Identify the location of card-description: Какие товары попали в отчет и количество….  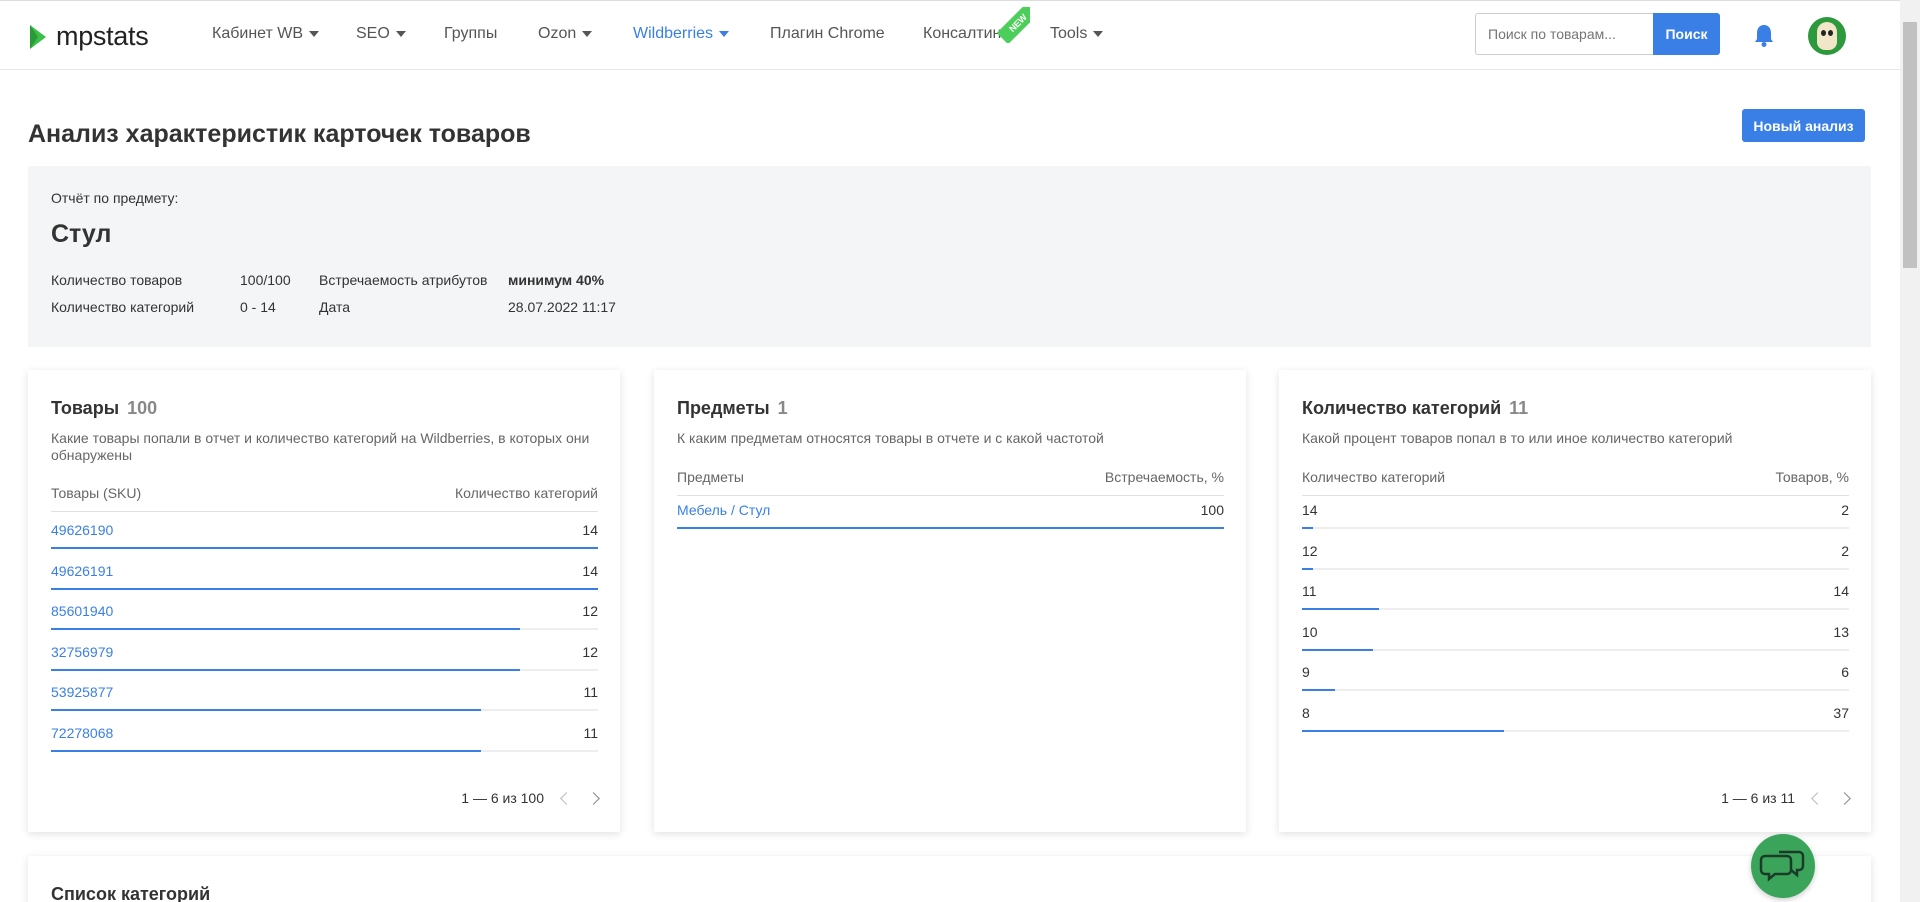
(320, 446).